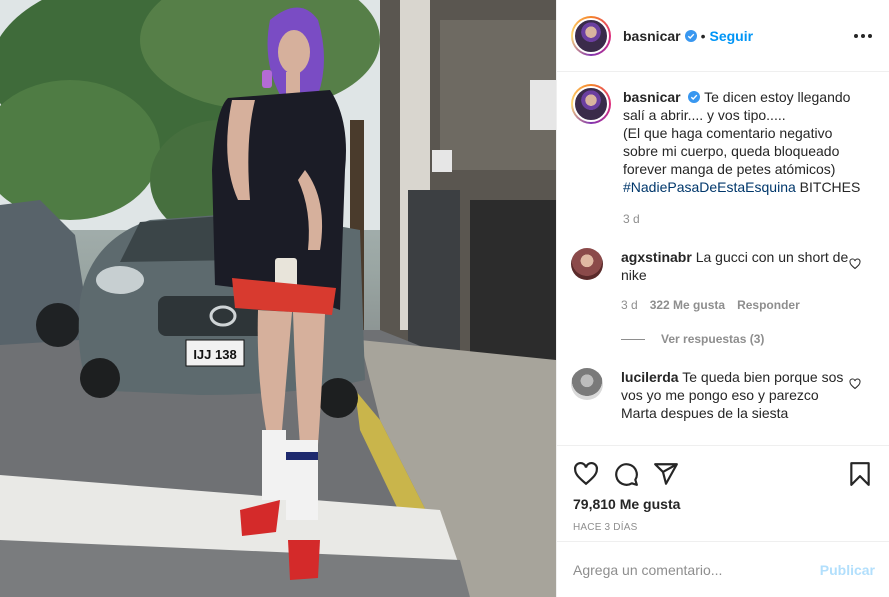 This screenshot has width=889, height=597. Describe the element at coordinates (214, 354) in the screenshot. I see `license-plate-text: IJJ 138` at that location.